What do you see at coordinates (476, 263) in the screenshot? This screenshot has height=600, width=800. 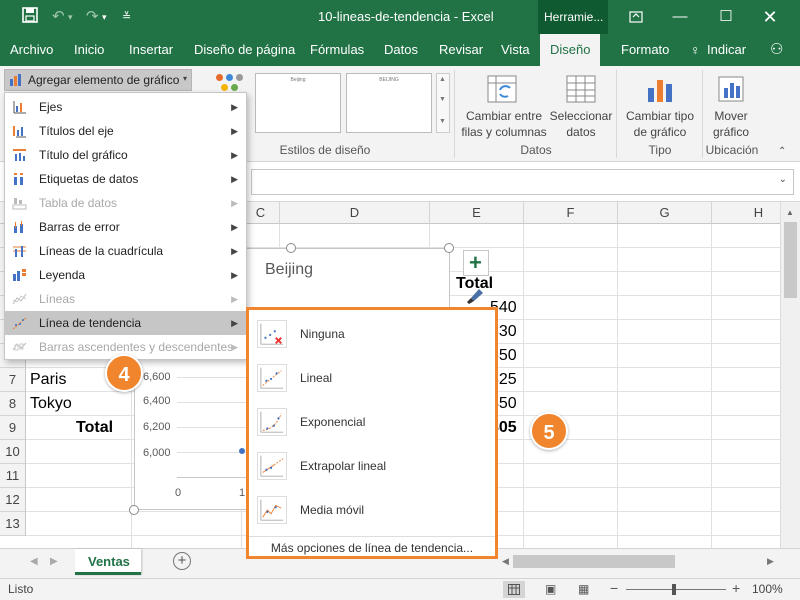 I see `chart-elements-button: +` at bounding box center [476, 263].